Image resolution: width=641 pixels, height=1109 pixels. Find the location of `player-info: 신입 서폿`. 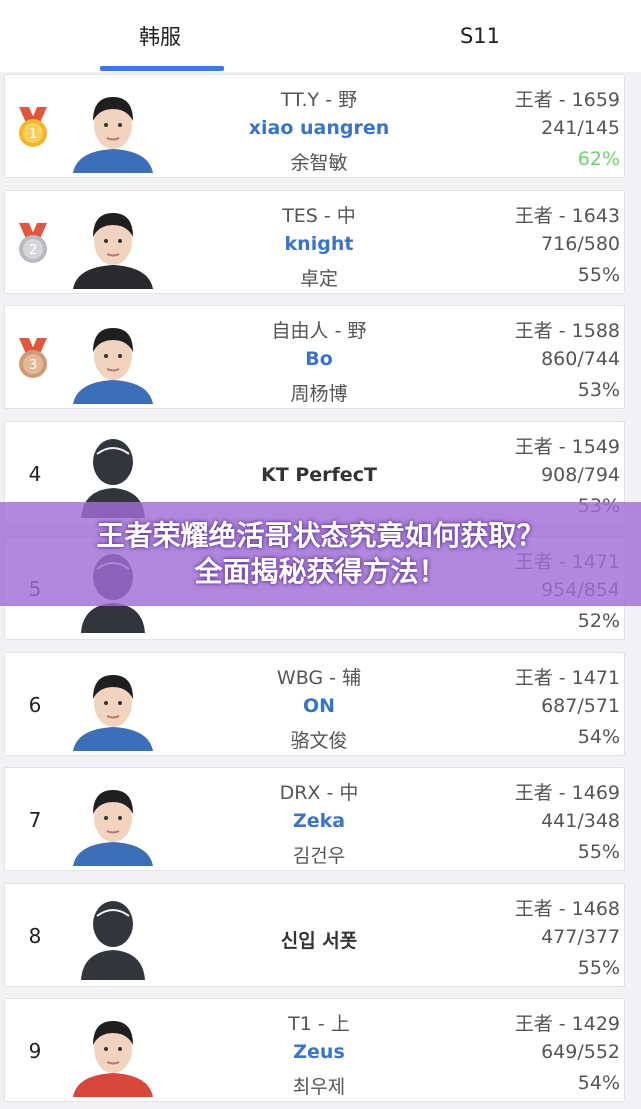

player-info: 신입 서폿 is located at coordinates (319, 935).